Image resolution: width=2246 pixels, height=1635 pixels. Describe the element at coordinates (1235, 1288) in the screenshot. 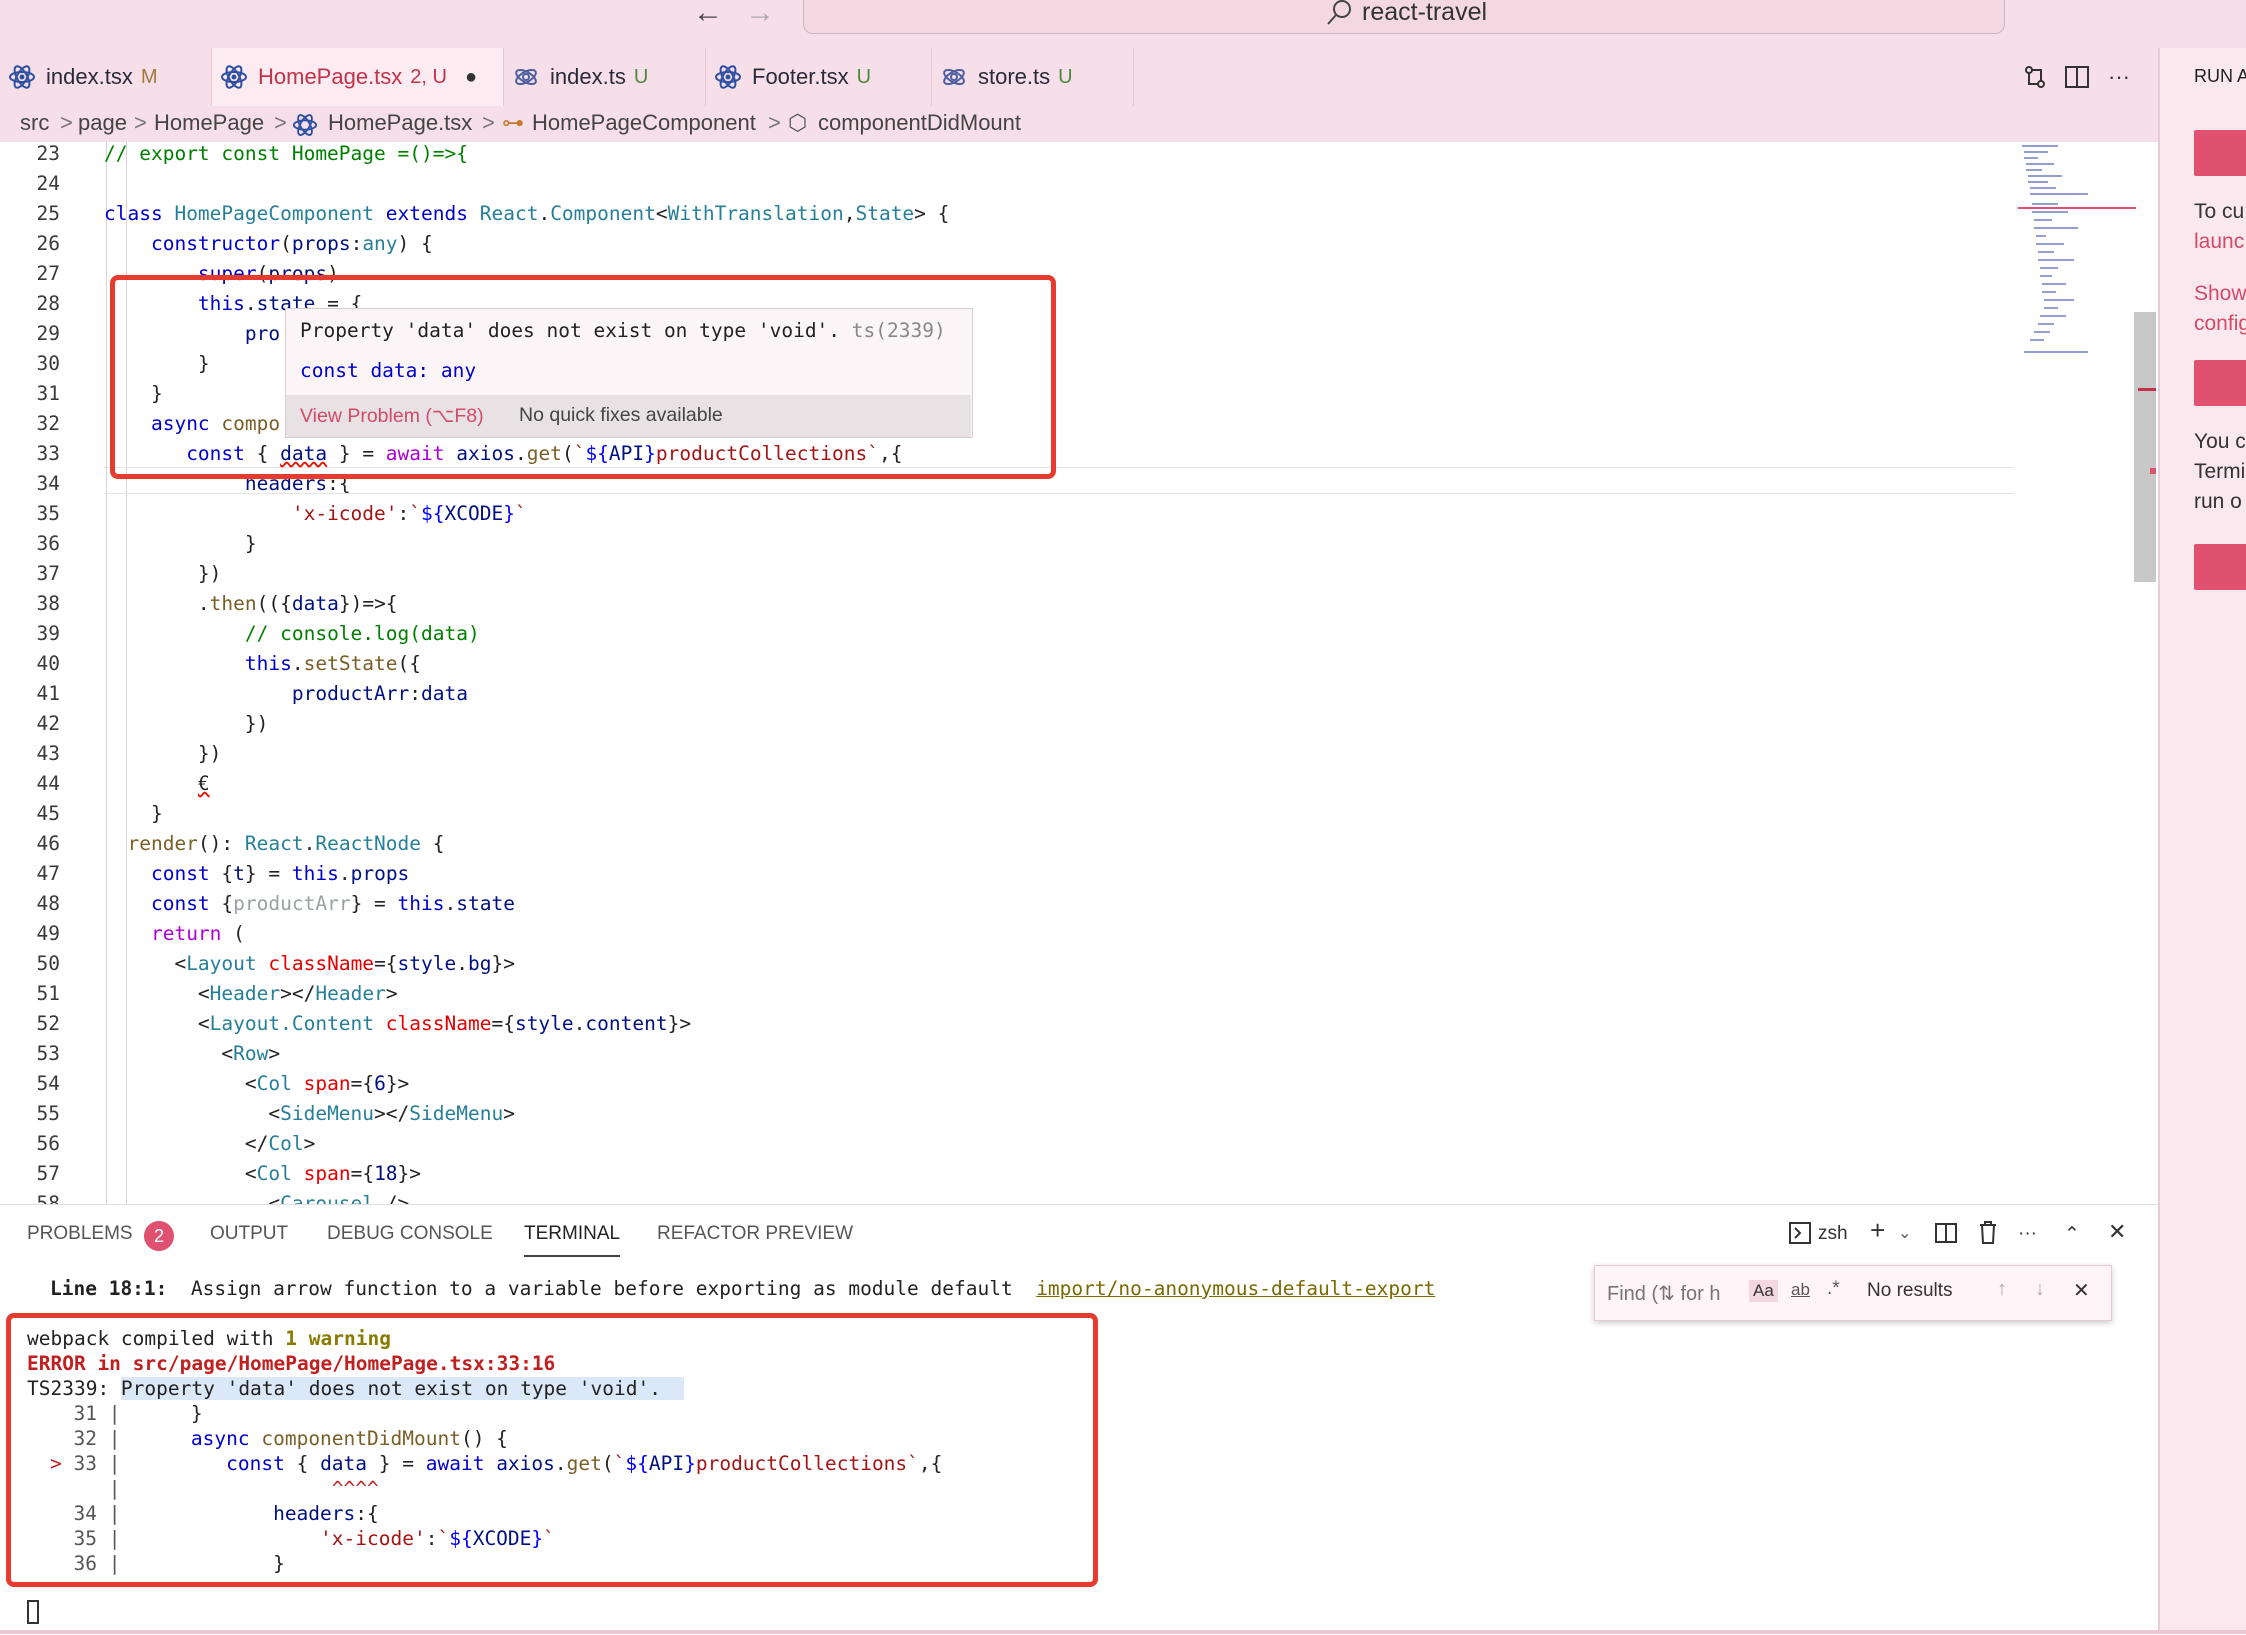

I see `lint-rule-link: import/no-anonymous-default-export` at that location.